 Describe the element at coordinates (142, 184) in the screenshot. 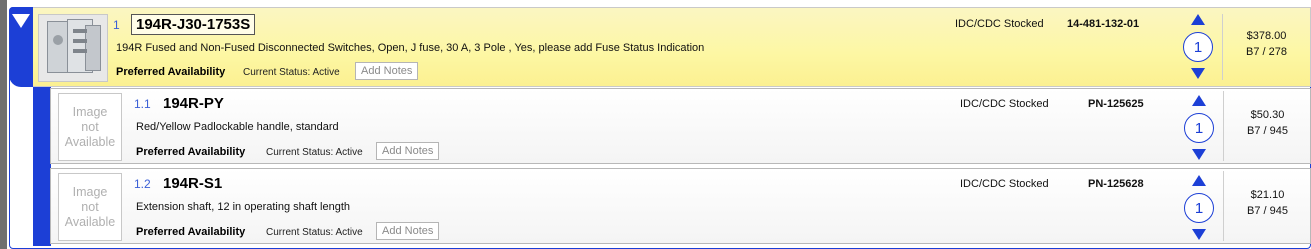

I see `line-item-index: 1.2` at that location.